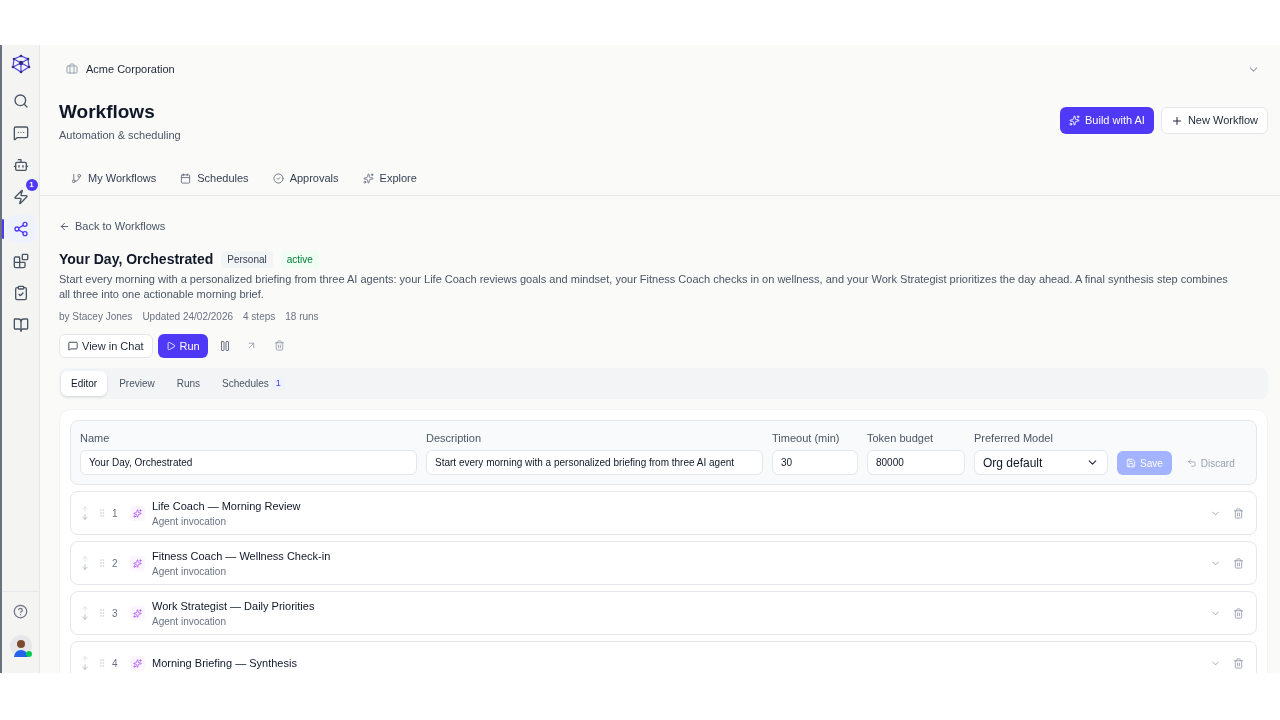 Image resolution: width=1280 pixels, height=720 pixels. Describe the element at coordinates (120, 69) in the screenshot. I see `org-switcher: Acme Corporation` at that location.